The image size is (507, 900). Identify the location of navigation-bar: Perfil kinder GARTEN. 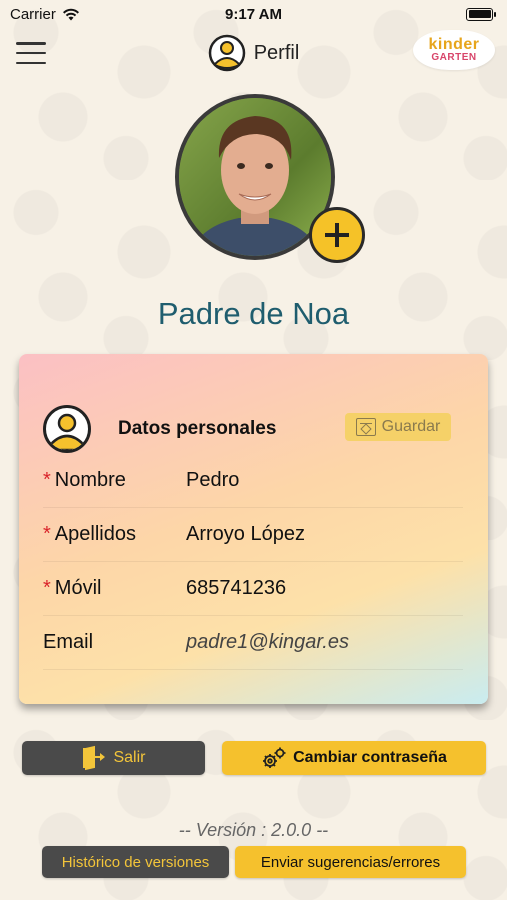
(253, 53).